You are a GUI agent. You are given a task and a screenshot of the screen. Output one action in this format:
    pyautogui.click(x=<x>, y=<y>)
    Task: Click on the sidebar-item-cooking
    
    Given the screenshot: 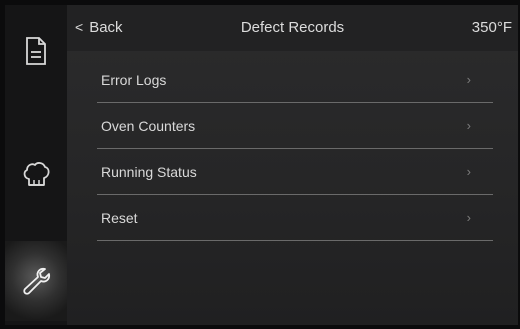 What is the action you would take?
    pyautogui.click(x=36, y=175)
    